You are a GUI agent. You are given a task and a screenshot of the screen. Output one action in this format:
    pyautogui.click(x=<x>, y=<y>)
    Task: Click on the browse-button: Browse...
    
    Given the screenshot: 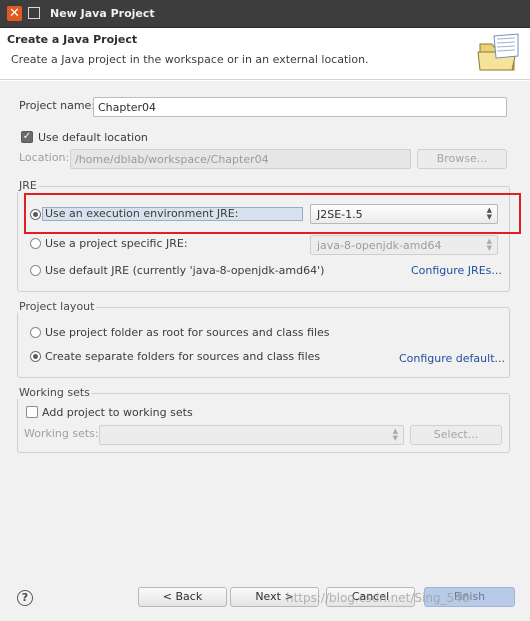 What is the action you would take?
    pyautogui.click(x=462, y=159)
    